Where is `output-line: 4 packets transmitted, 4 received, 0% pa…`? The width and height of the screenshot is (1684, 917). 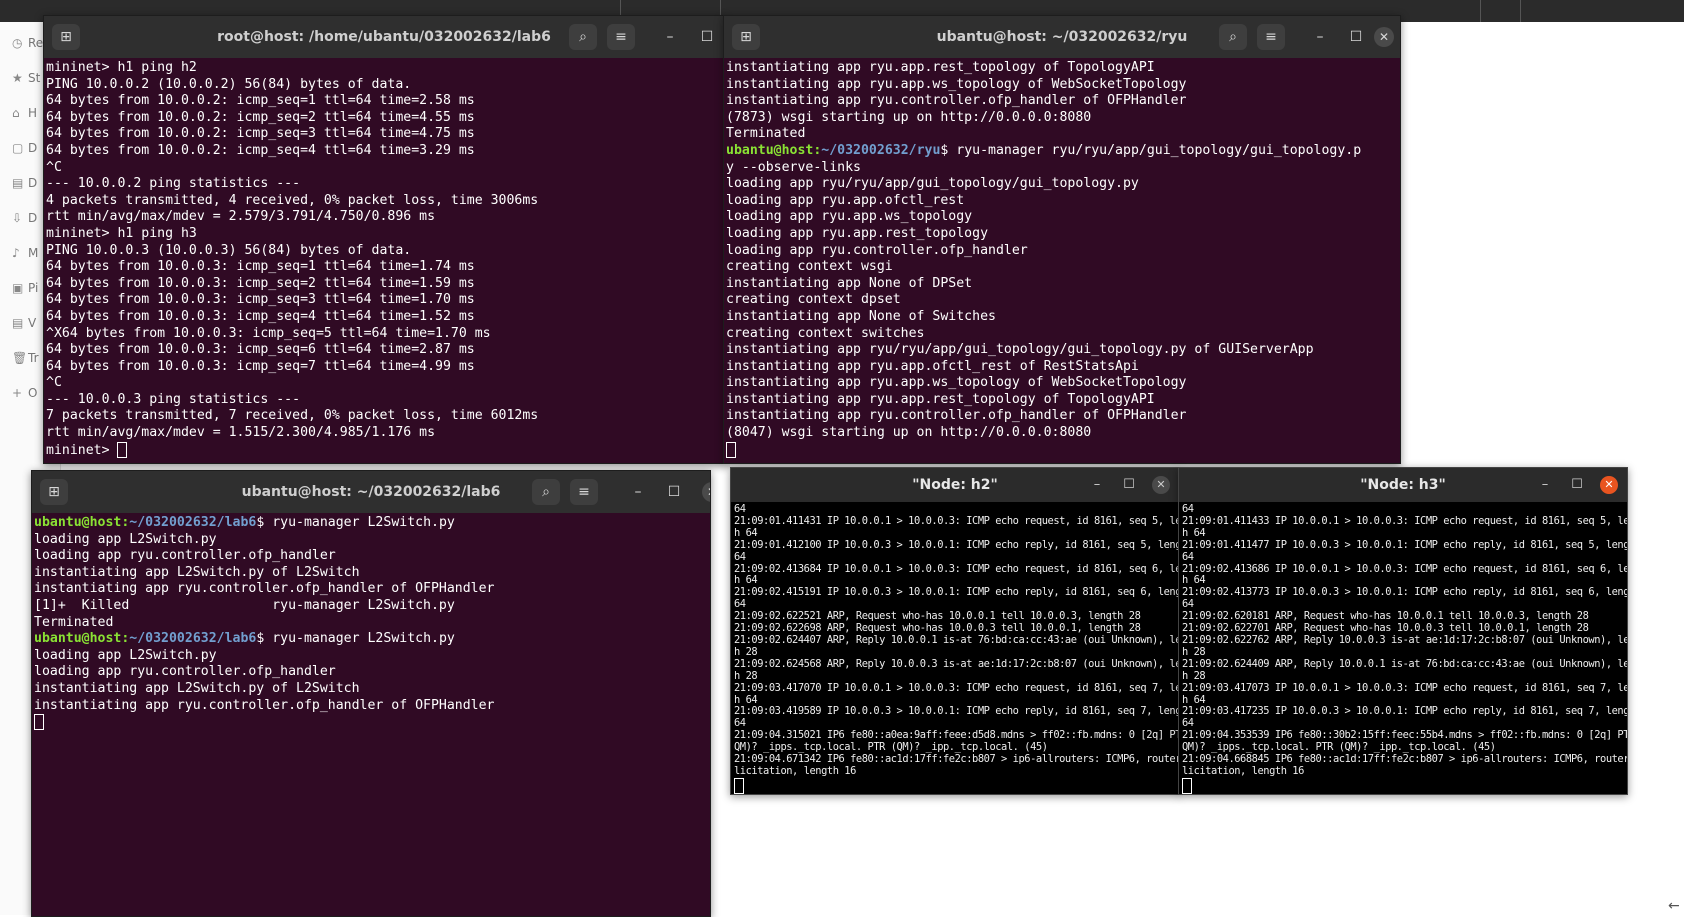 output-line: 4 packets transmitted, 4 received, 0% pa… is located at coordinates (292, 200).